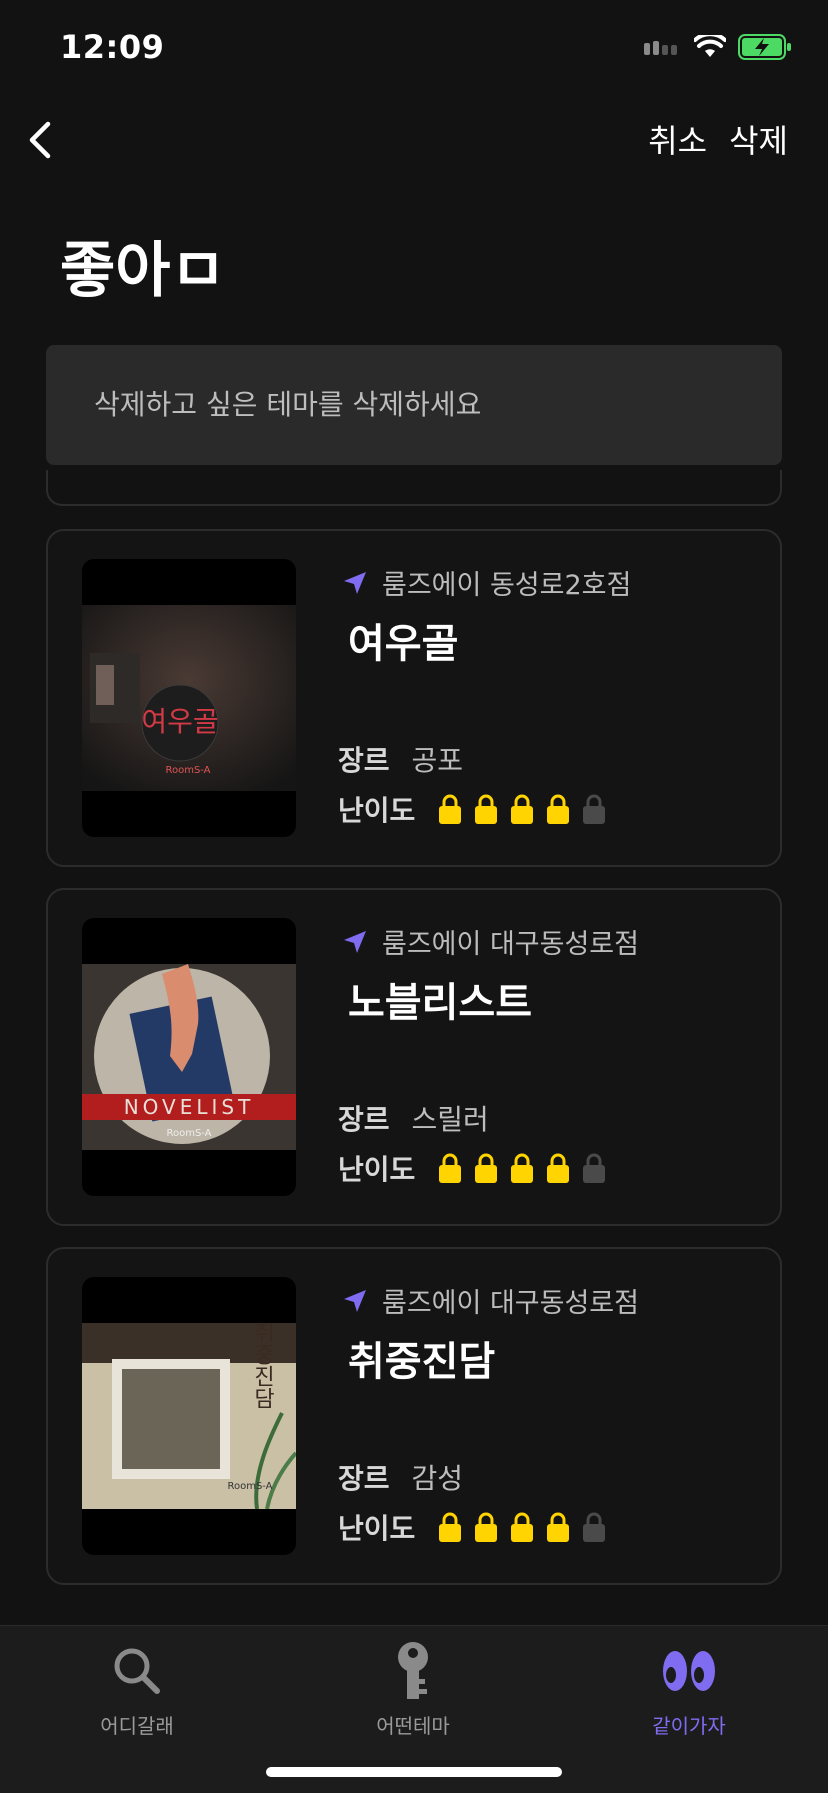  Describe the element at coordinates (660, 48) in the screenshot. I see `signal-icon` at that location.